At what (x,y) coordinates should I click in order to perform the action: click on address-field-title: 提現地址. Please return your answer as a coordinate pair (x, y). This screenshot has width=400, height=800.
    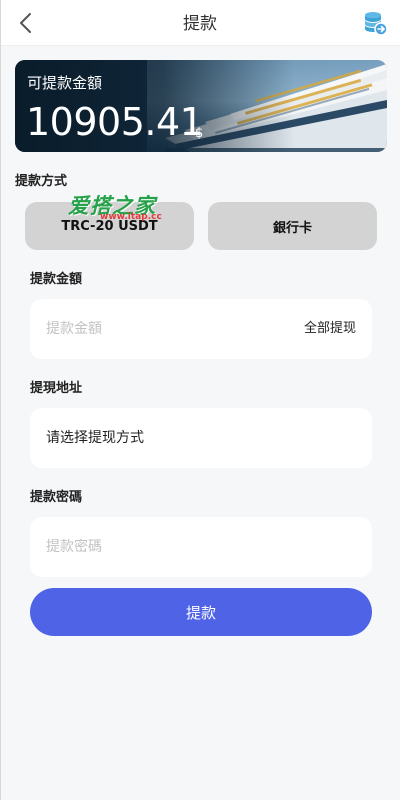
    Looking at the image, I should click on (56, 388).